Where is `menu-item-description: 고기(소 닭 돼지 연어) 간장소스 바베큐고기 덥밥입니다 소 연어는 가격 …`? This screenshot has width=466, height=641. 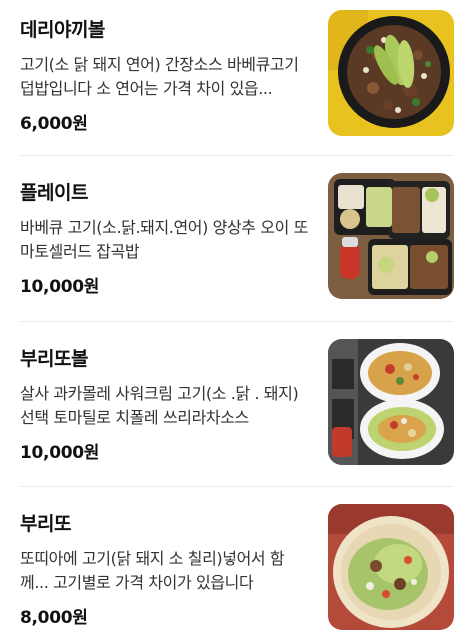
menu-item-description: 고기(소 닭 돼지 연어) 간장소스 바베큐고기 덥밥입니다 소 연어는 가격 … is located at coordinates (159, 76).